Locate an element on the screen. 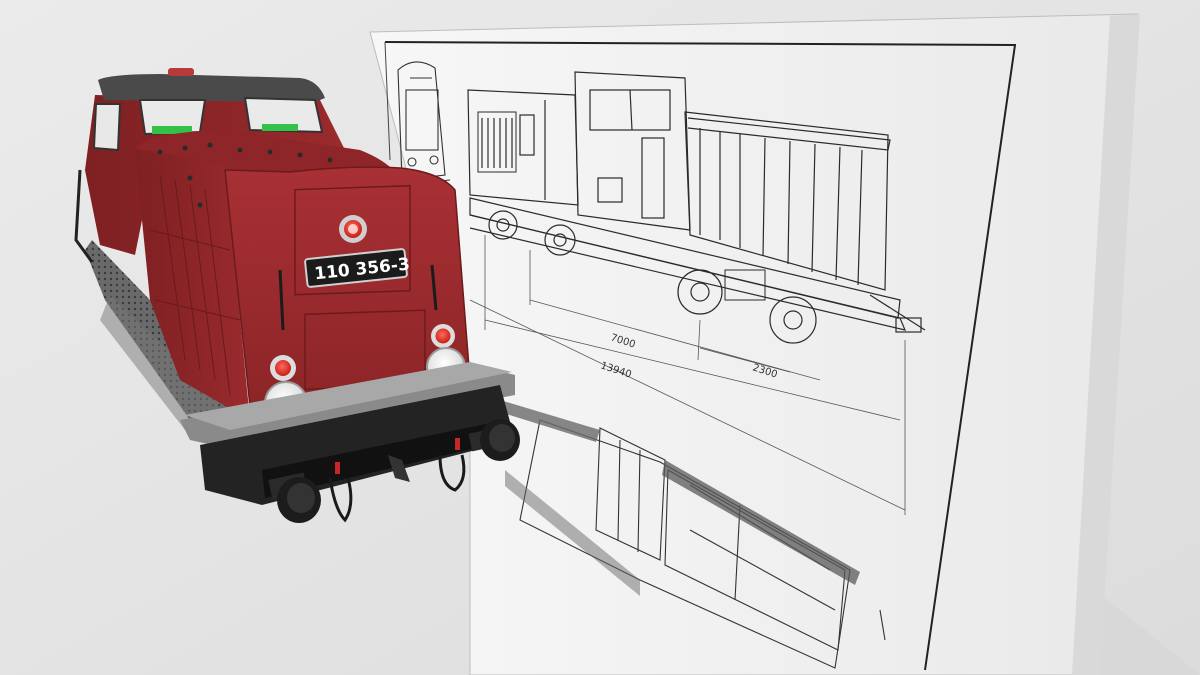 This screenshot has height=675, width=1200. side-window is located at coordinates (107, 127).